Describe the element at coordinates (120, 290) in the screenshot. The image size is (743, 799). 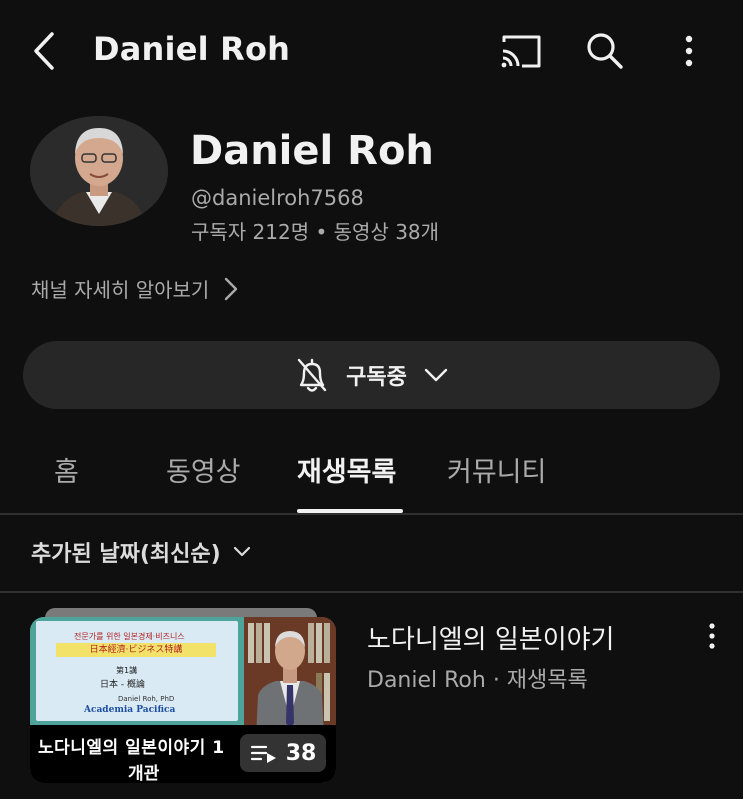
I see `channel-about-label: 채널 자세히 알아보기` at that location.